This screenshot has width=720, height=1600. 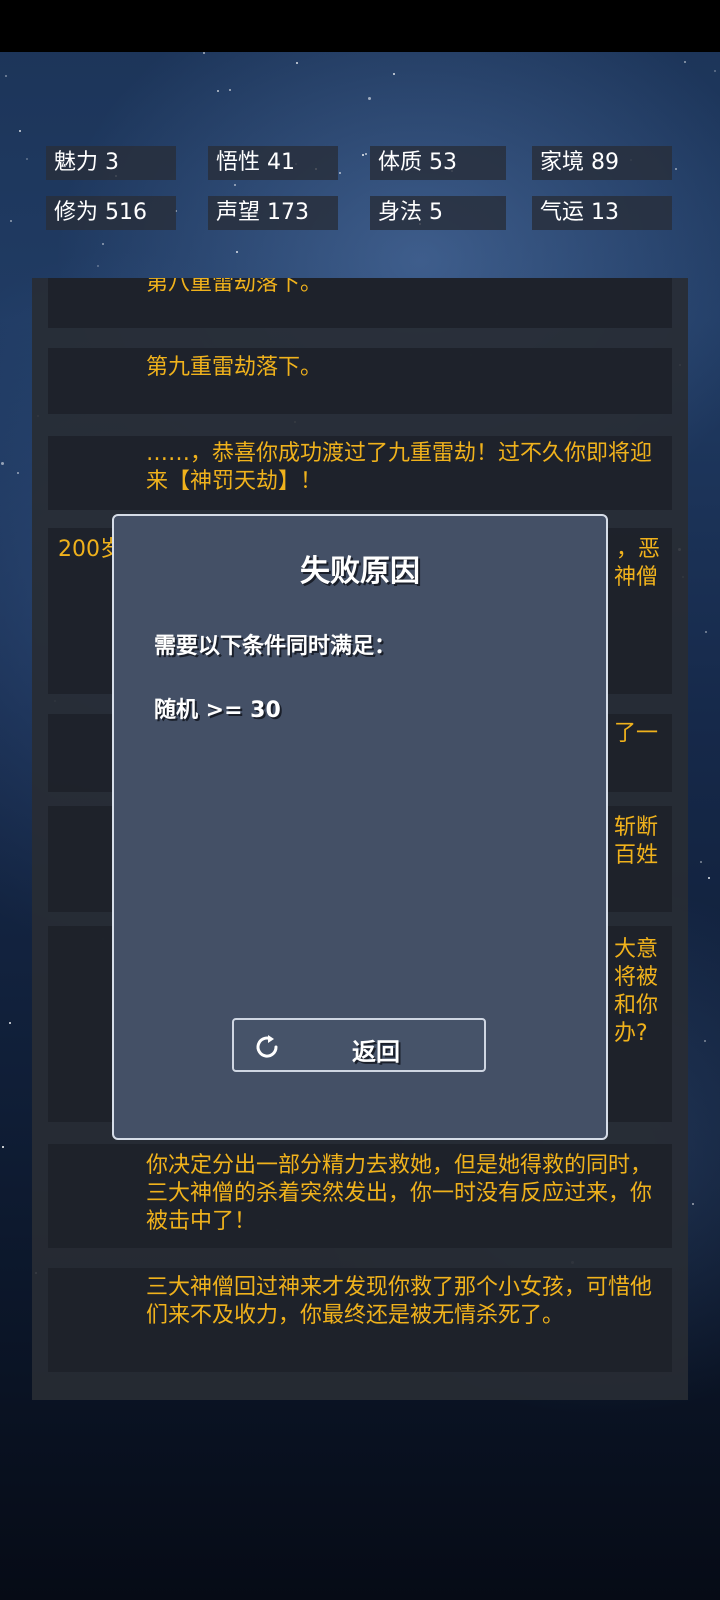 What do you see at coordinates (562, 162) in the screenshot?
I see `stat-label: 家境` at bounding box center [562, 162].